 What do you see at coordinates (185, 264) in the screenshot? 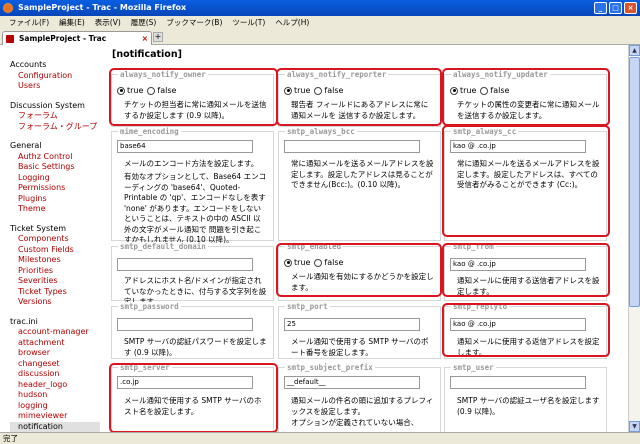
I see `smtp-default-domain-input` at bounding box center [185, 264].